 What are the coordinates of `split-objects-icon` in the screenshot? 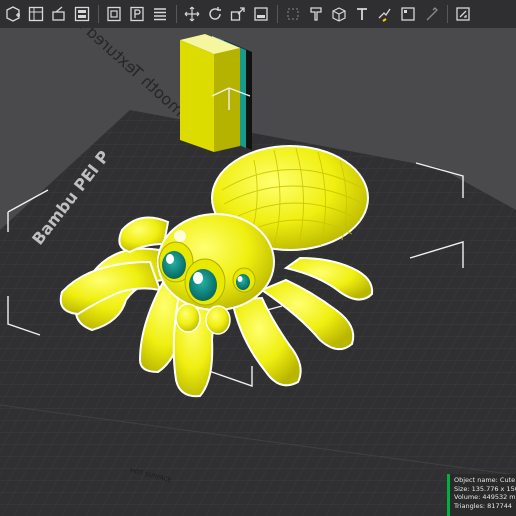 It's located at (114, 14).